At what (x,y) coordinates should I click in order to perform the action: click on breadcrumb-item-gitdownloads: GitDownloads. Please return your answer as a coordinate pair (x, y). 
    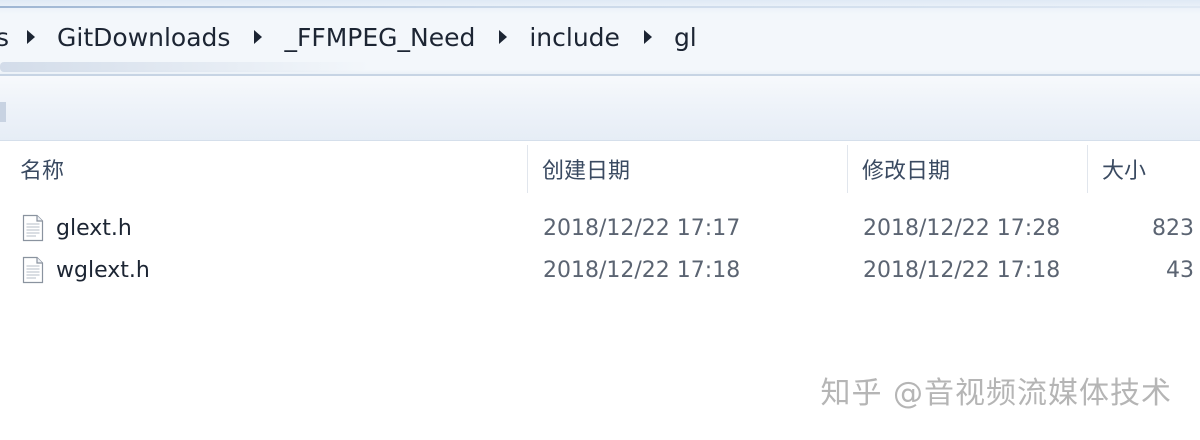
    Looking at the image, I should click on (143, 37).